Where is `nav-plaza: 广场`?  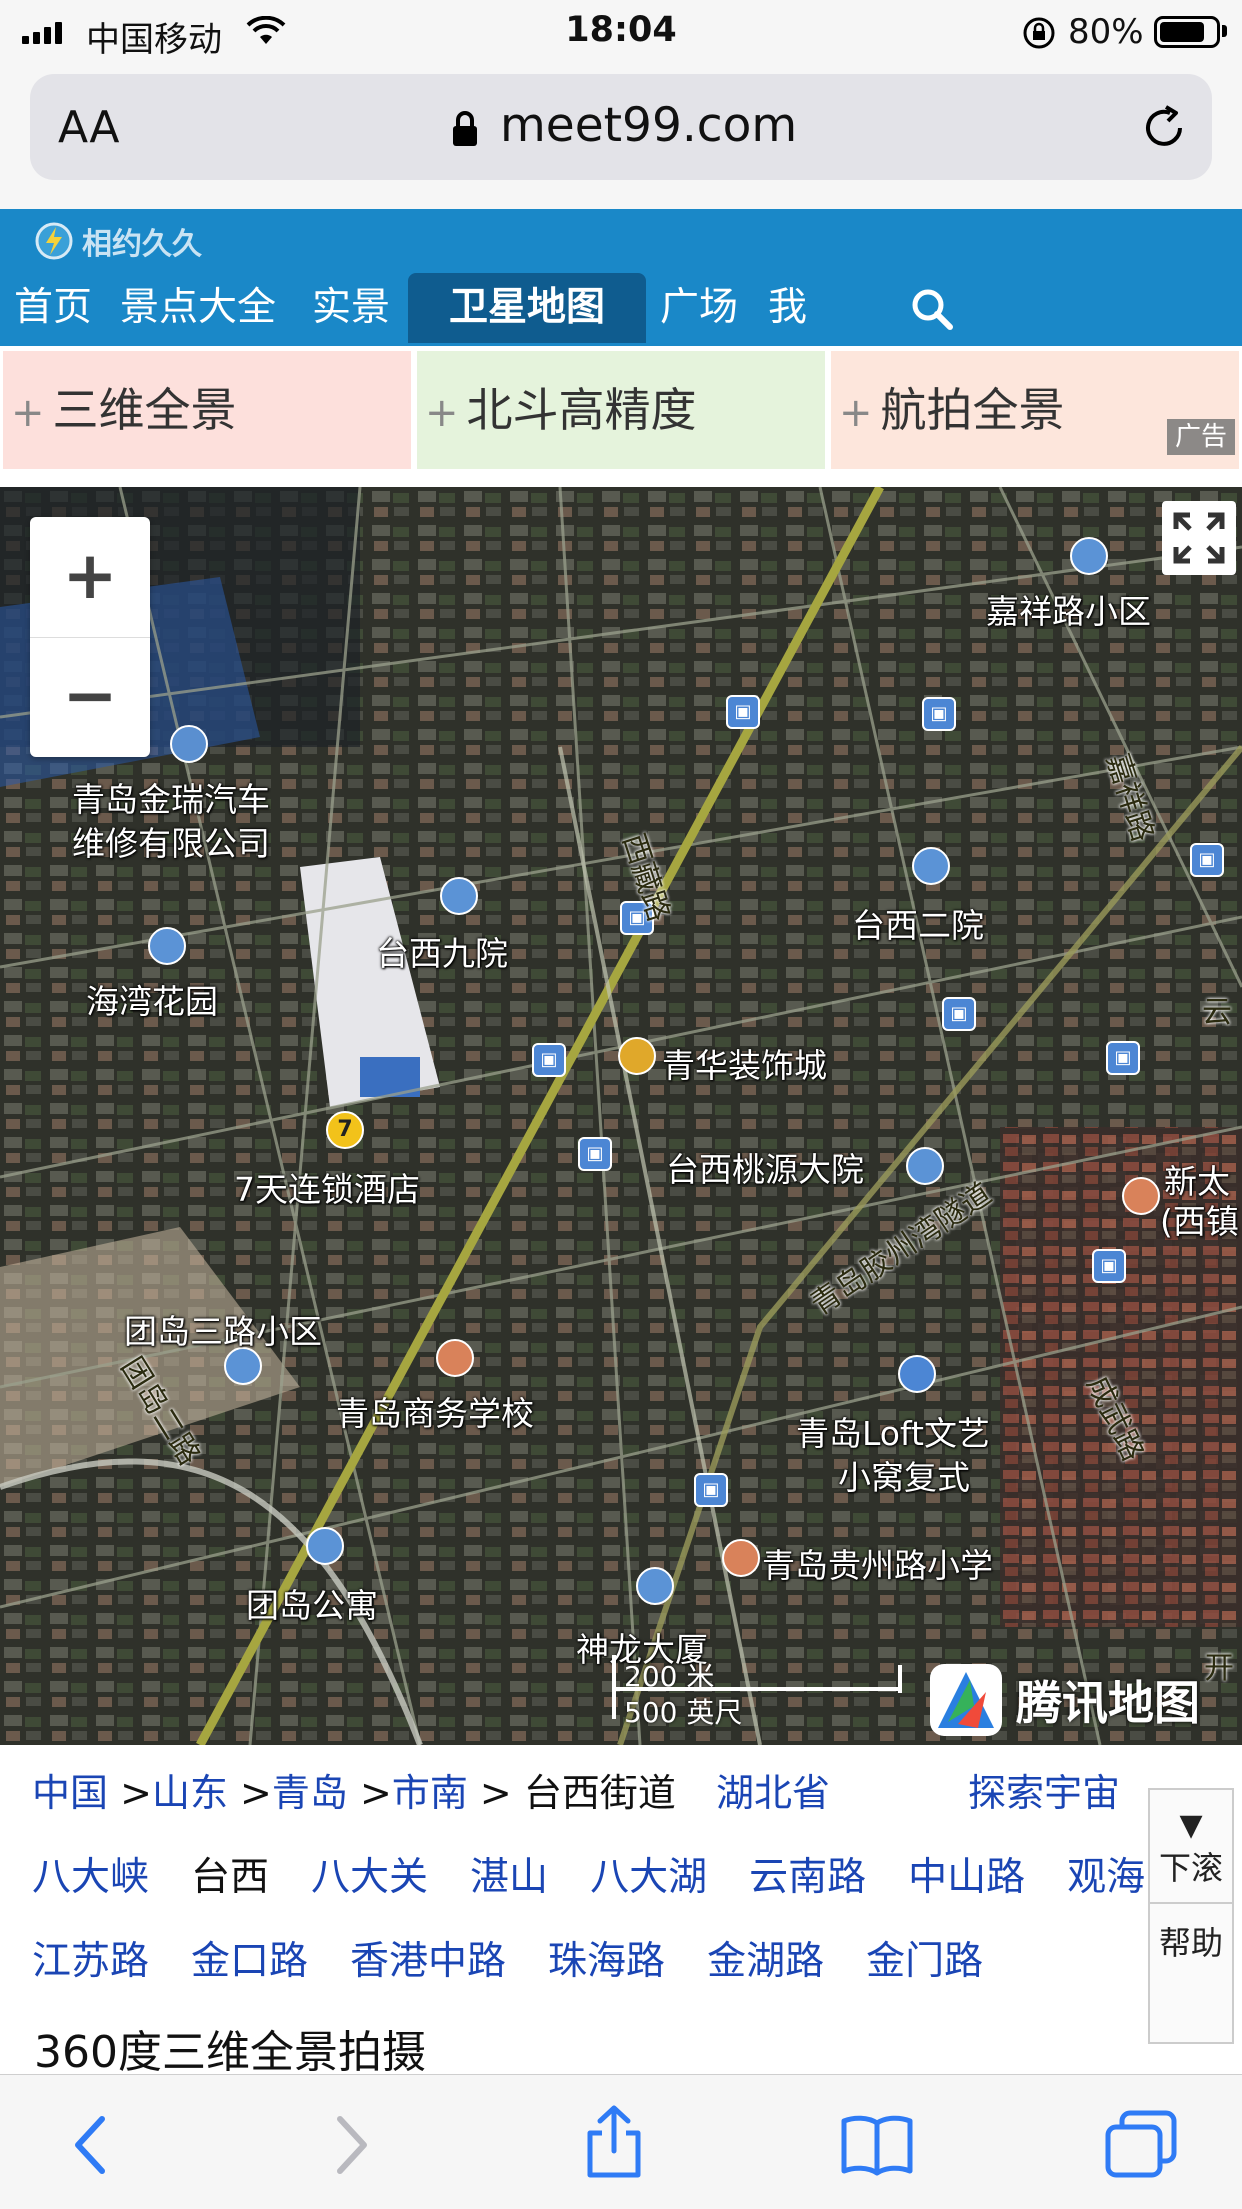 nav-plaza: 广场 is located at coordinates (699, 308).